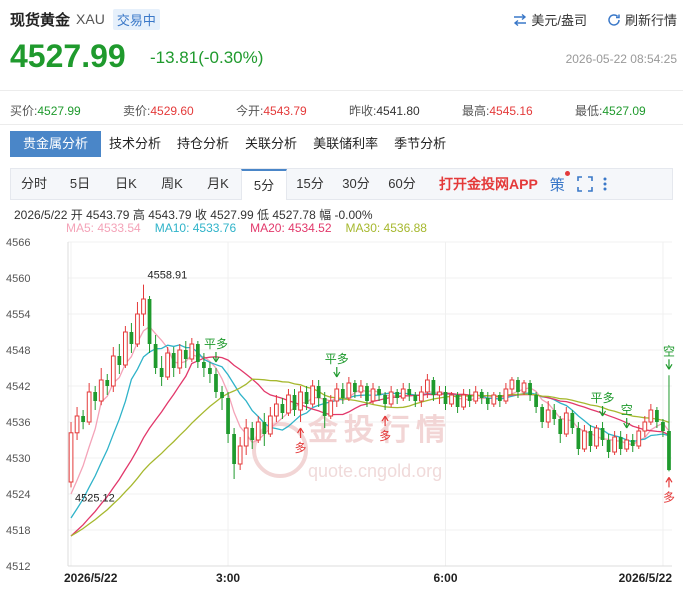 The width and height of the screenshot is (683, 590). What do you see at coordinates (95, 498) in the screenshot?
I see `min-price-label: 4525.12` at bounding box center [95, 498].